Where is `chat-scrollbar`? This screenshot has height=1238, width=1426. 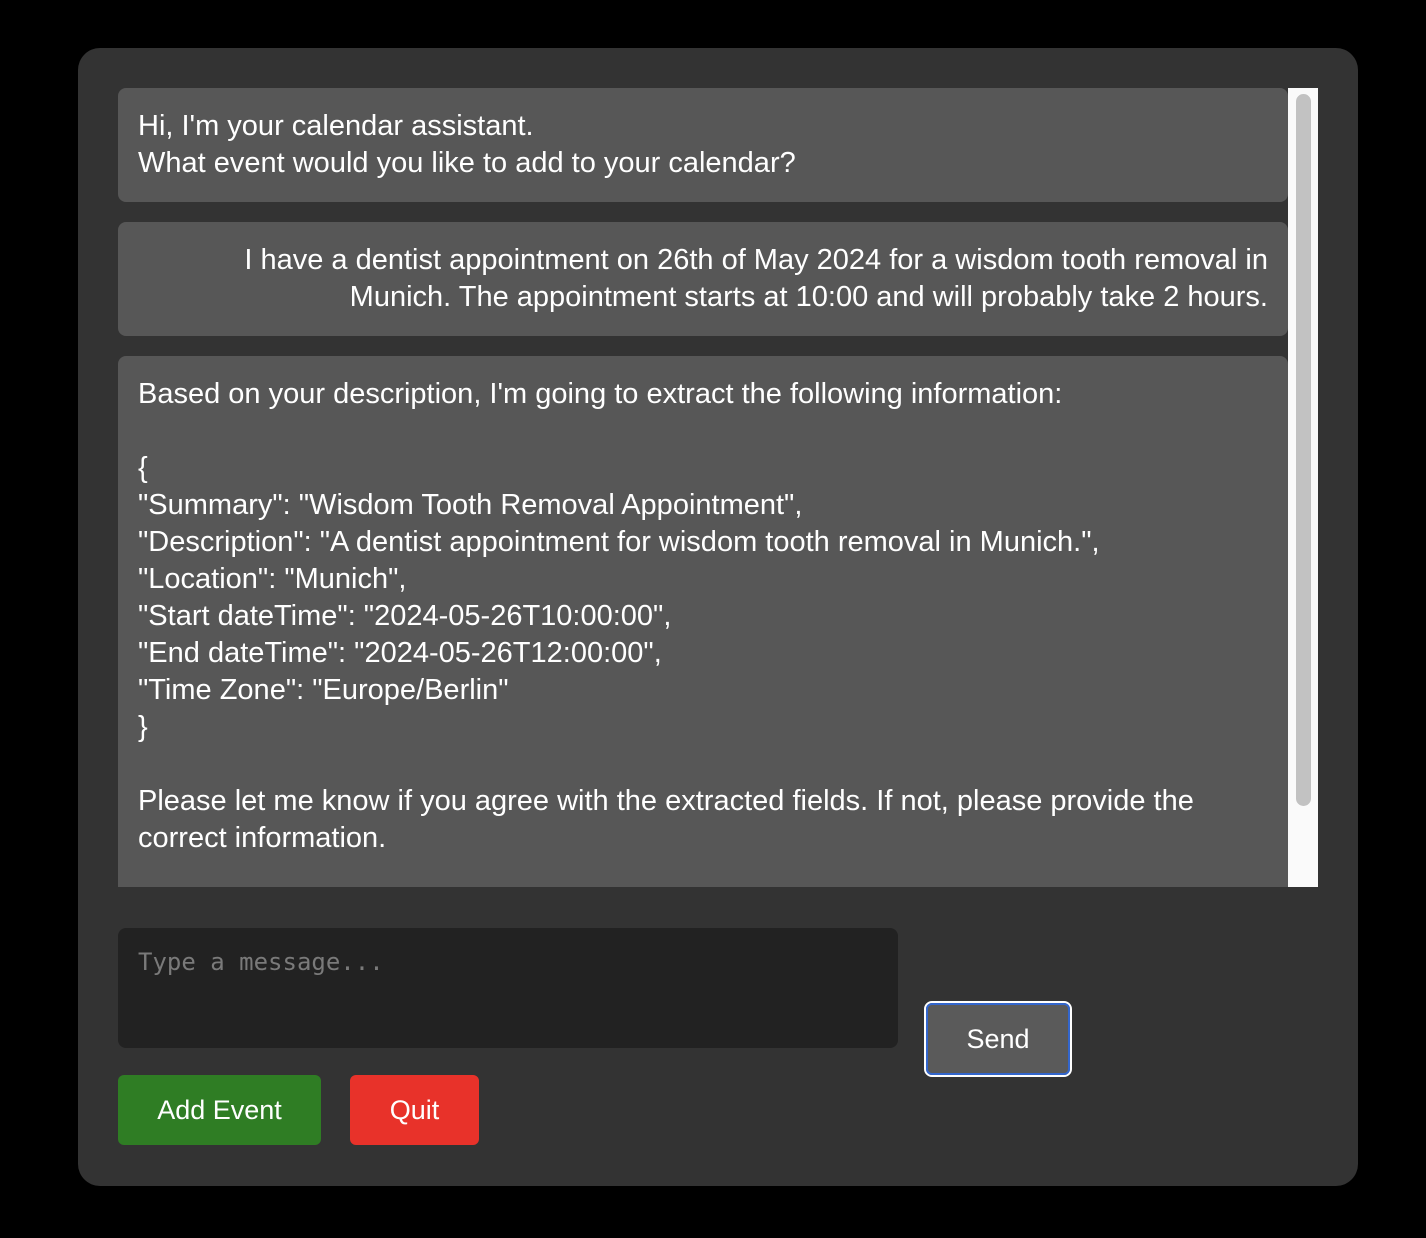 chat-scrollbar is located at coordinates (1303, 487).